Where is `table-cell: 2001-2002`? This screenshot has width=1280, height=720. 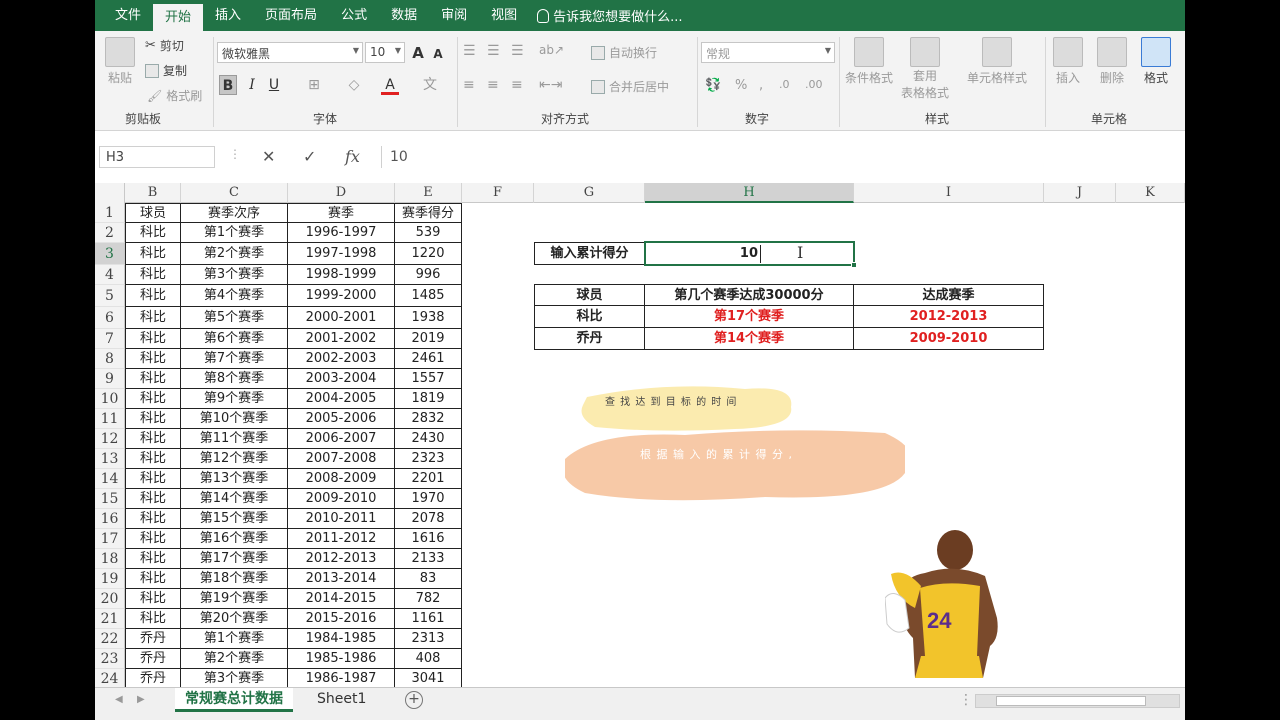
table-cell: 2001-2002 is located at coordinates (341, 339).